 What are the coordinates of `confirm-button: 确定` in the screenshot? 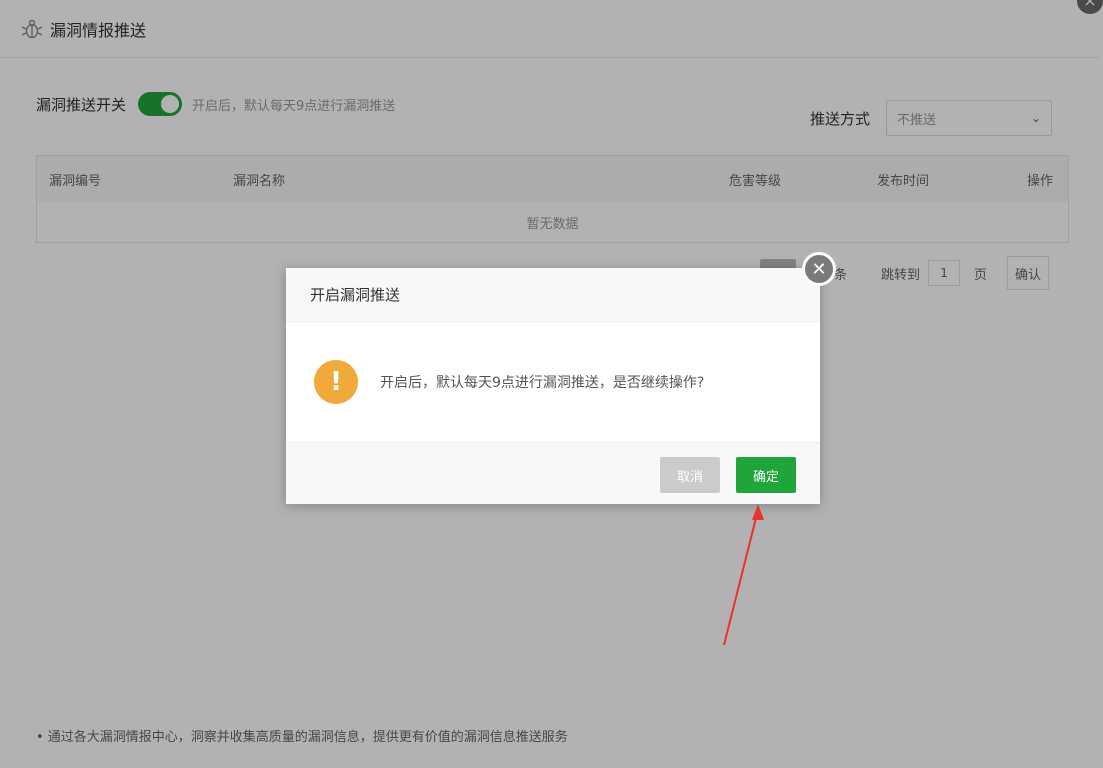 It's located at (766, 475).